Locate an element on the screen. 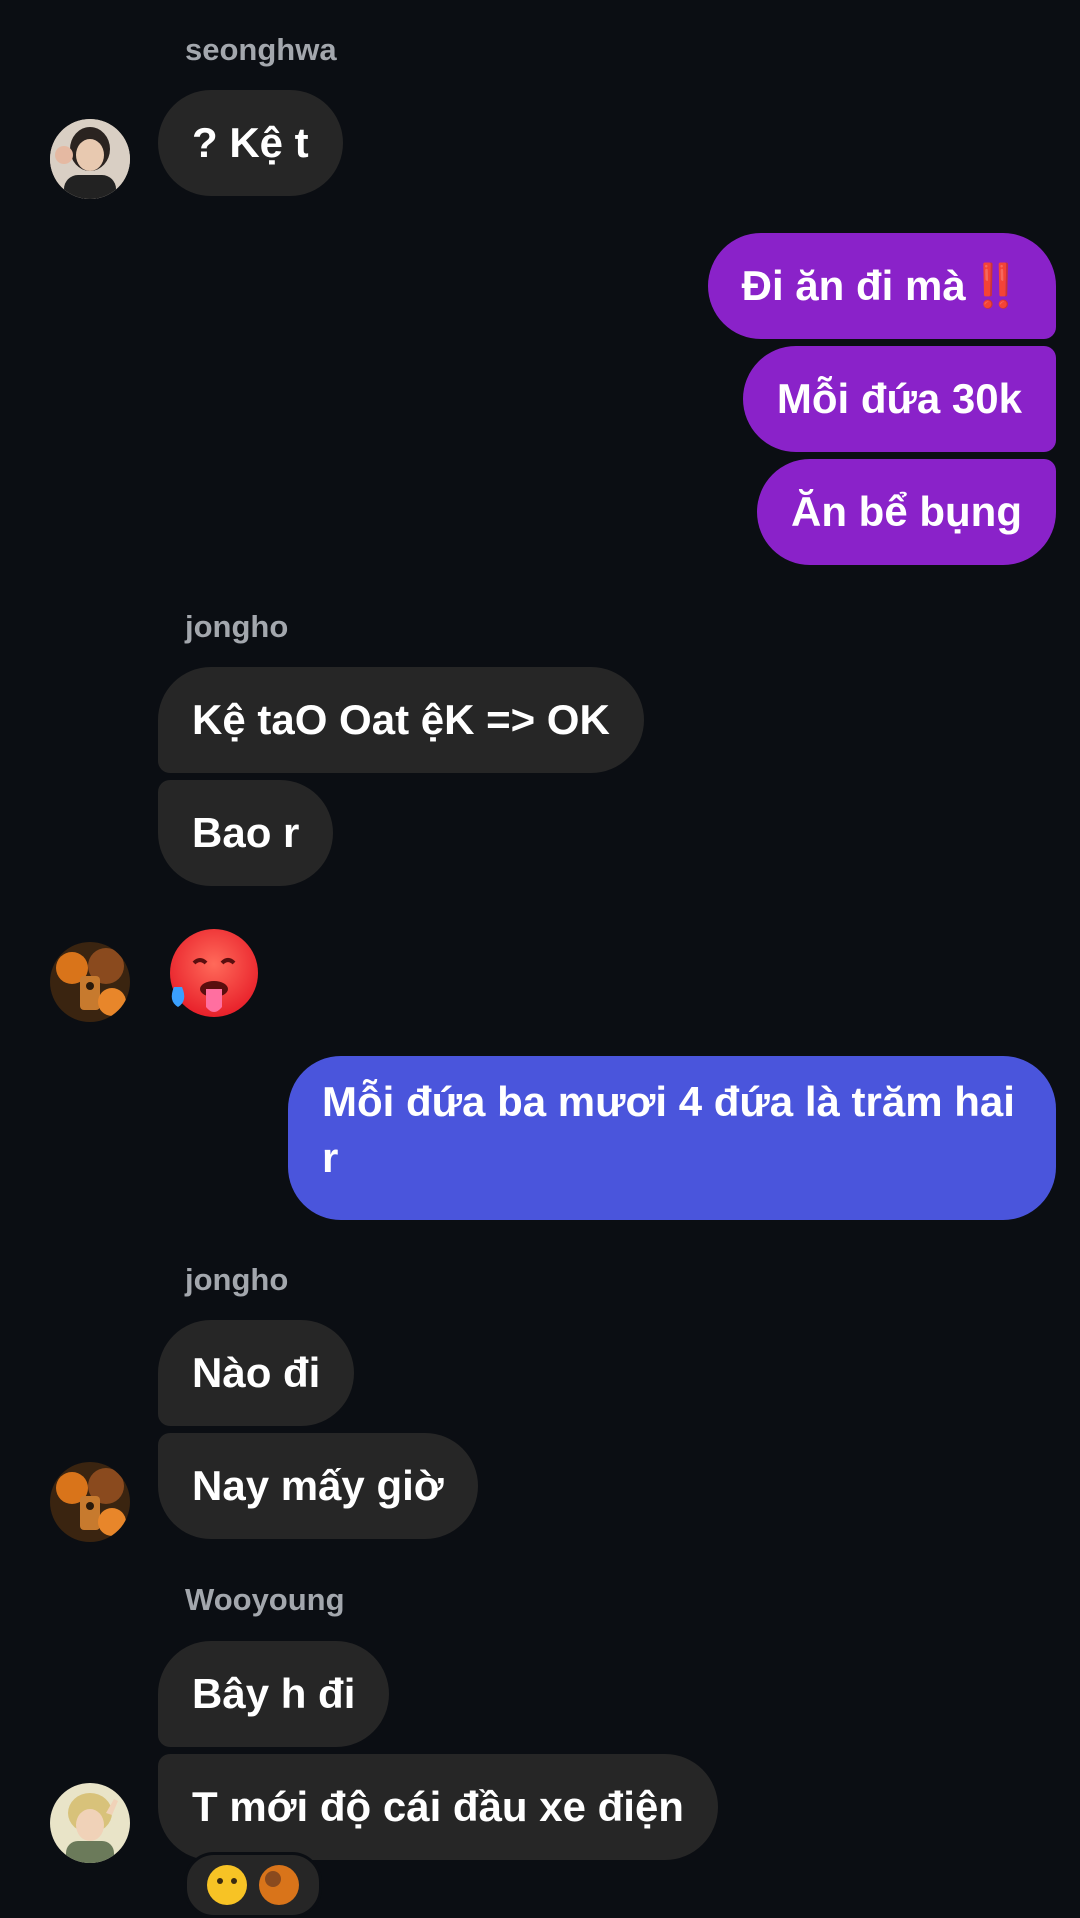 The width and height of the screenshot is (1080, 1918). message-text: Ăn bể bụng is located at coordinates (906, 511).